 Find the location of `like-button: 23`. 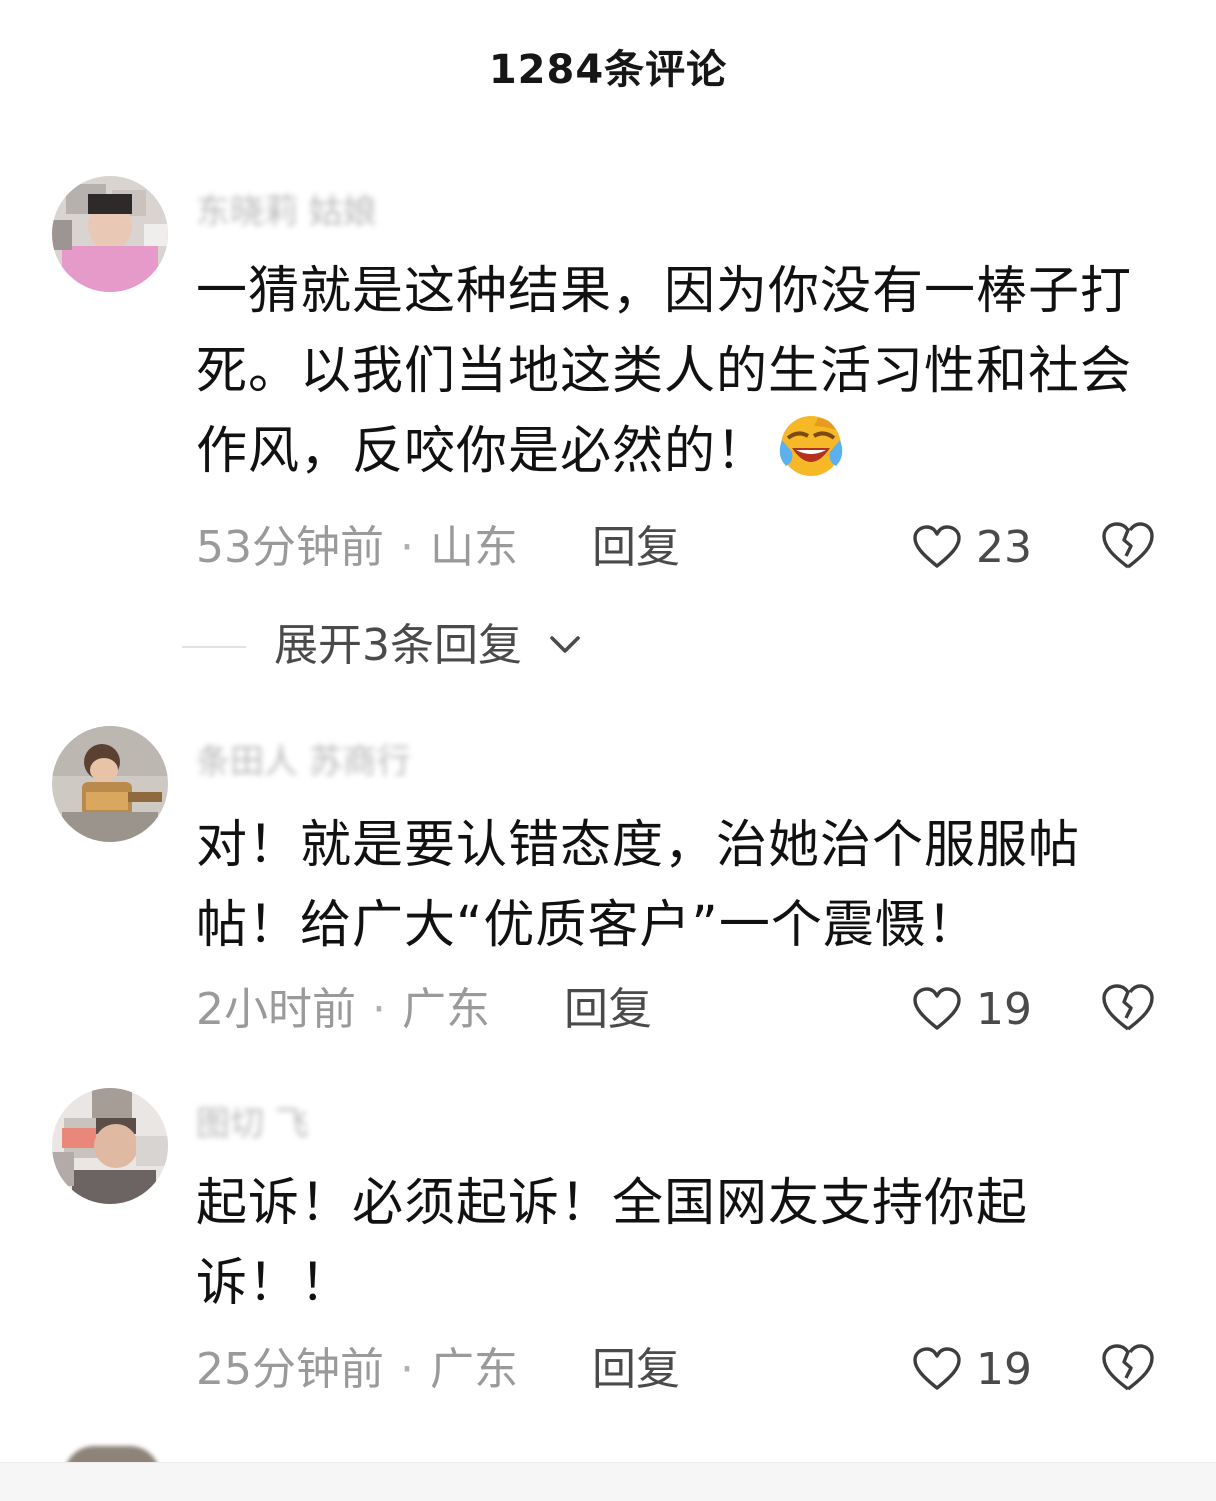

like-button: 23 is located at coordinates (972, 548).